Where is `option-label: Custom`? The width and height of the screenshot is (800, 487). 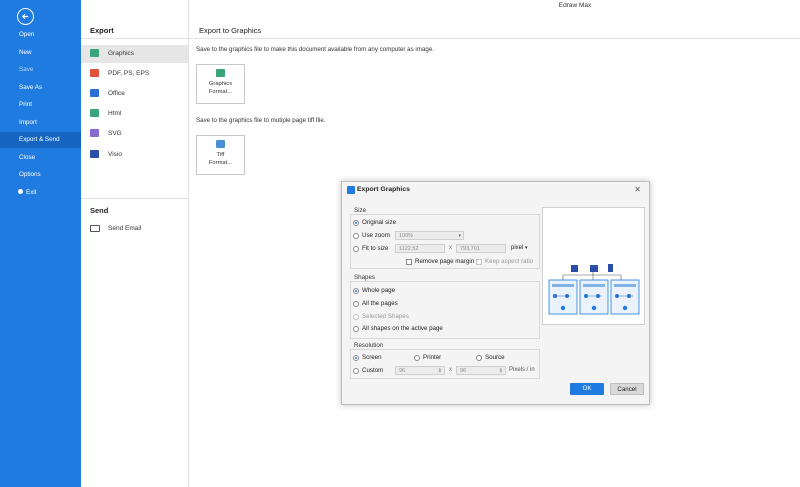
option-label: Custom is located at coordinates (373, 370).